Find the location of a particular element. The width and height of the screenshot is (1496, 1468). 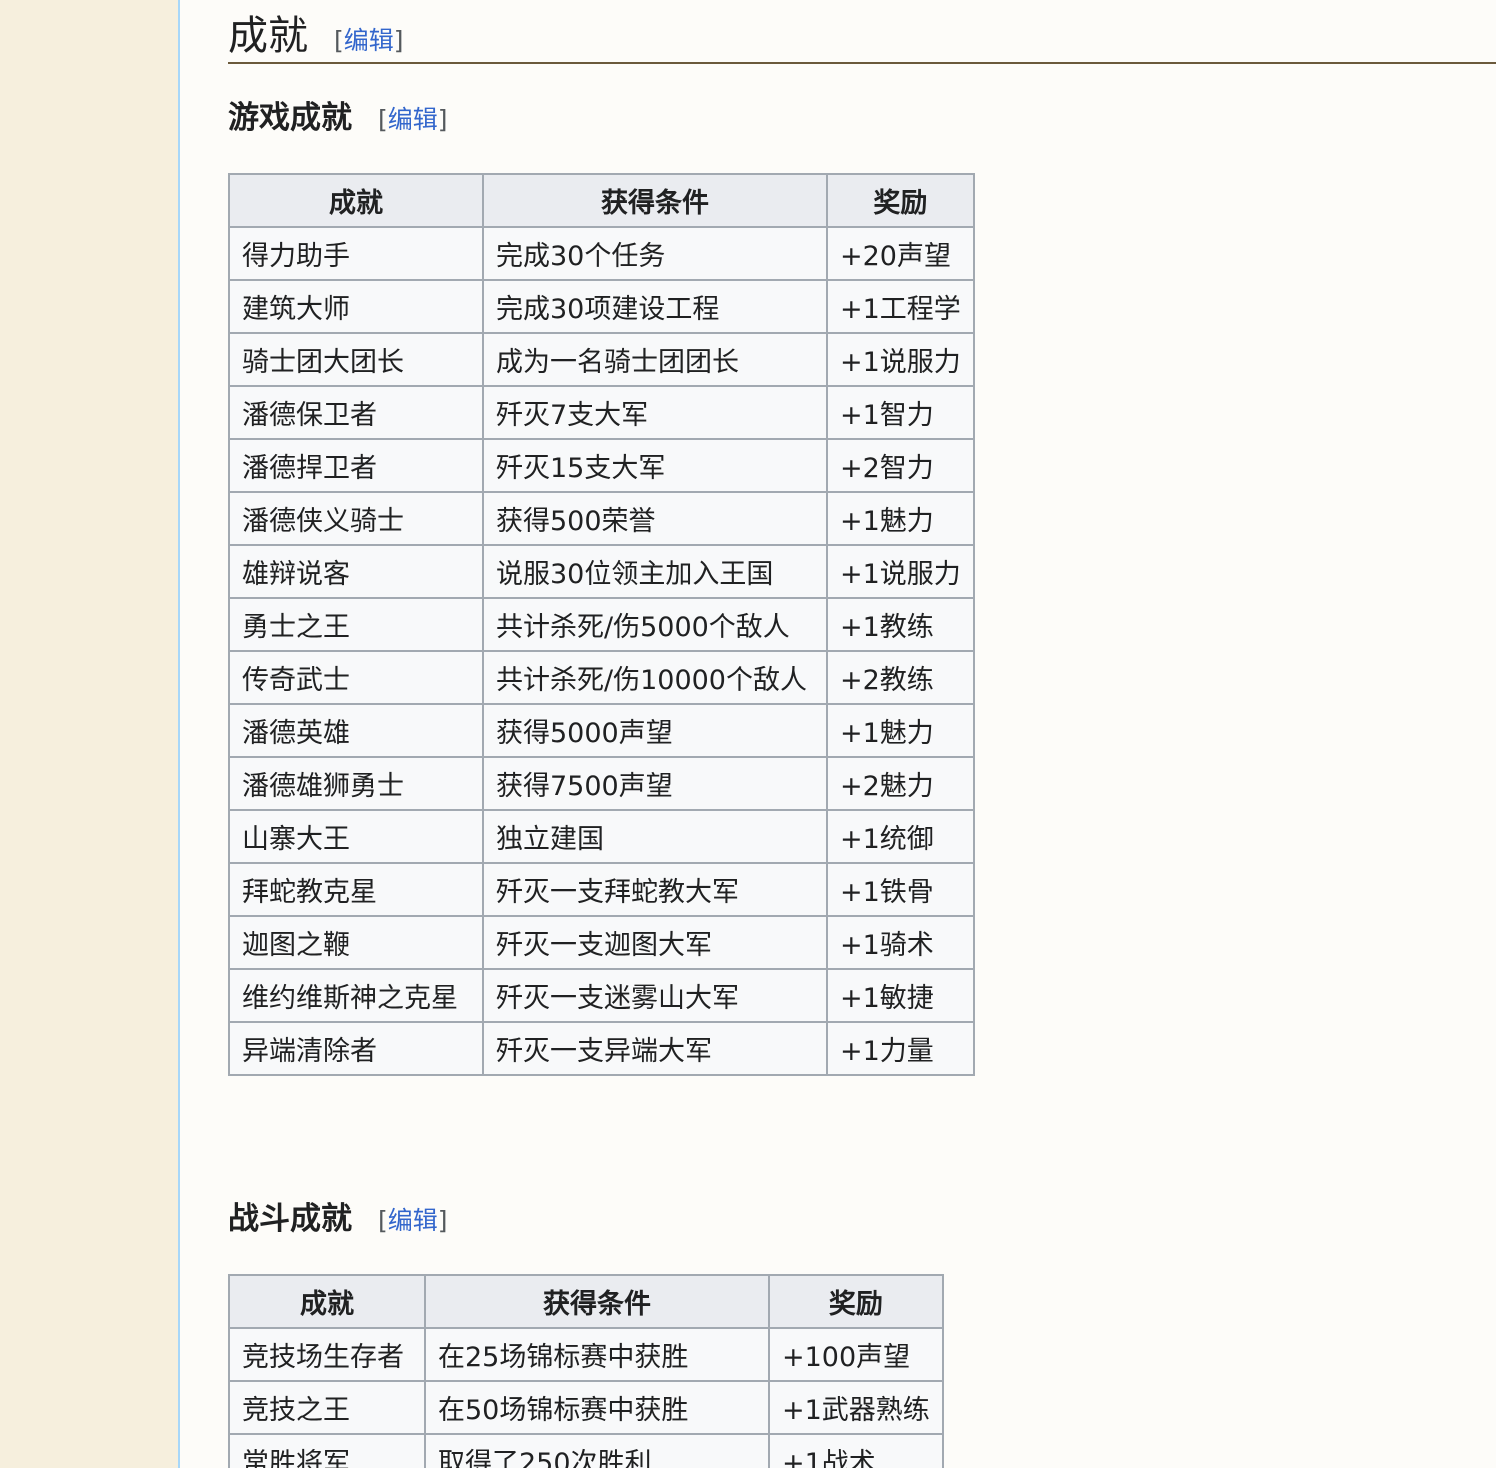

achievement-cell: 常胜将军 is located at coordinates (327, 1450).